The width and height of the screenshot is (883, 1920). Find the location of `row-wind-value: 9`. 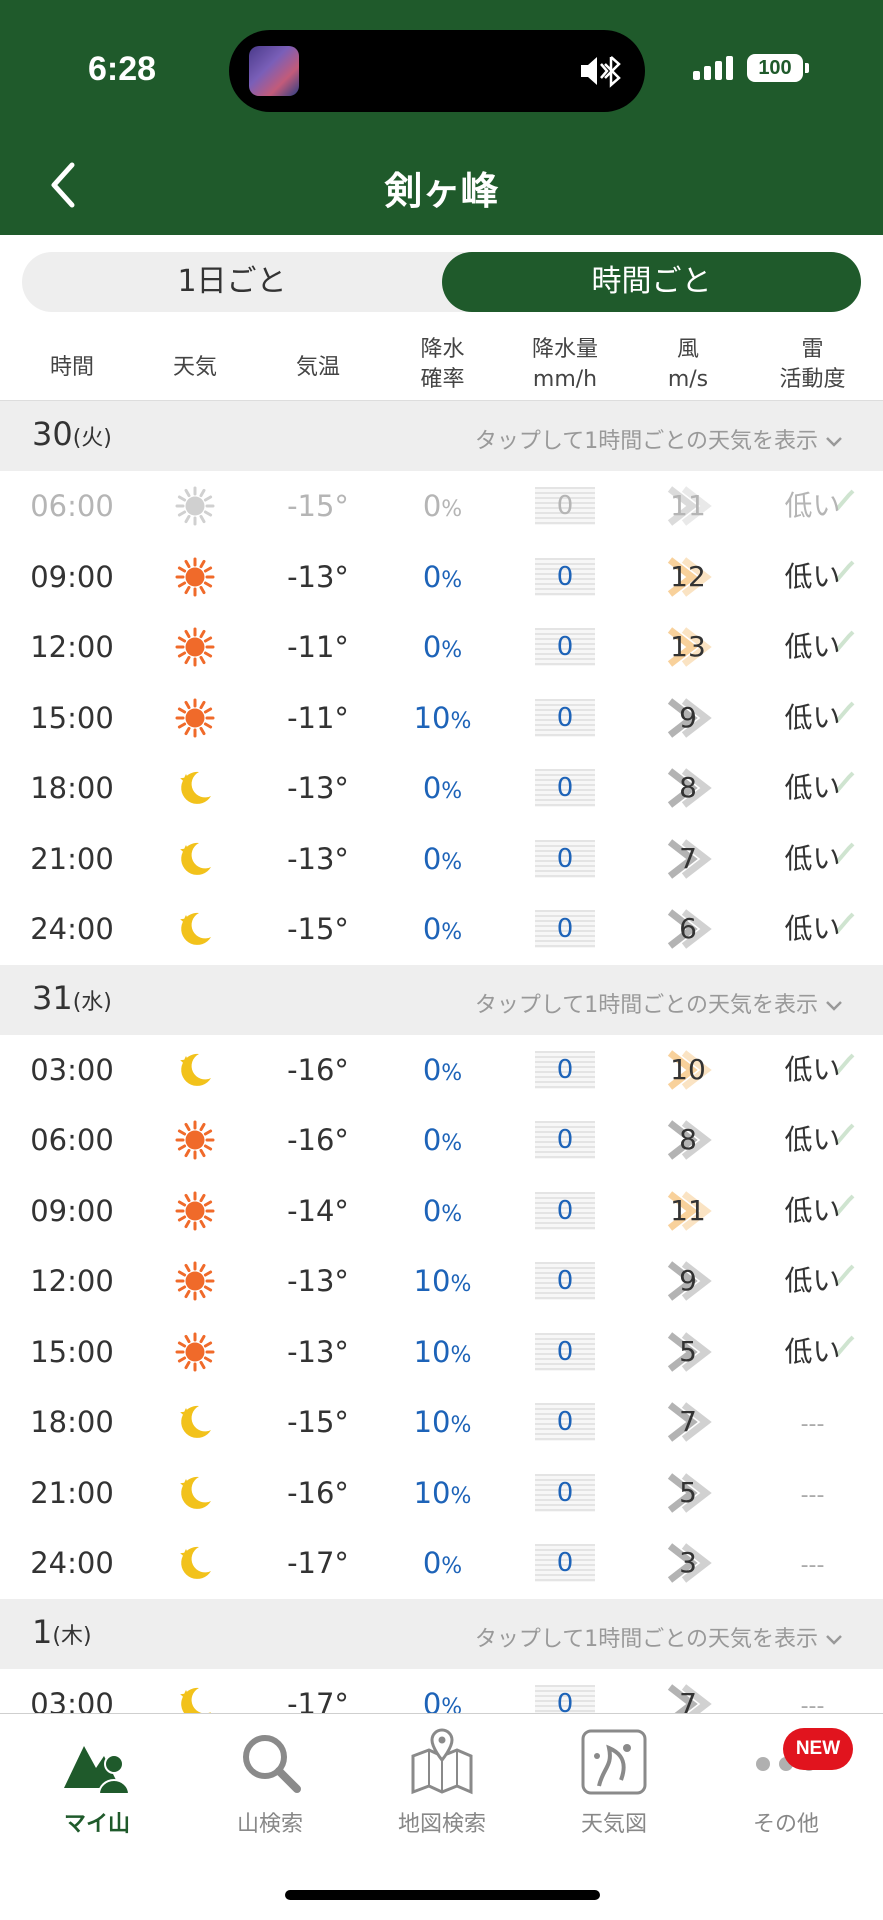

row-wind-value: 9 is located at coordinates (688, 717).